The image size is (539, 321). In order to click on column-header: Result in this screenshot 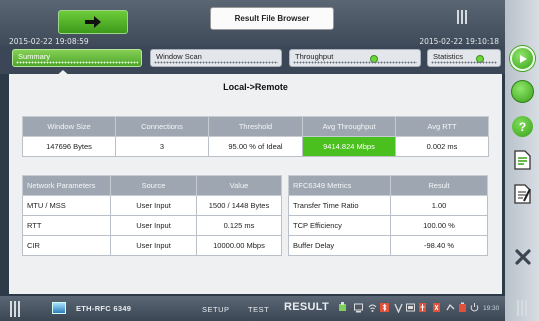, I will do `click(439, 185)`.